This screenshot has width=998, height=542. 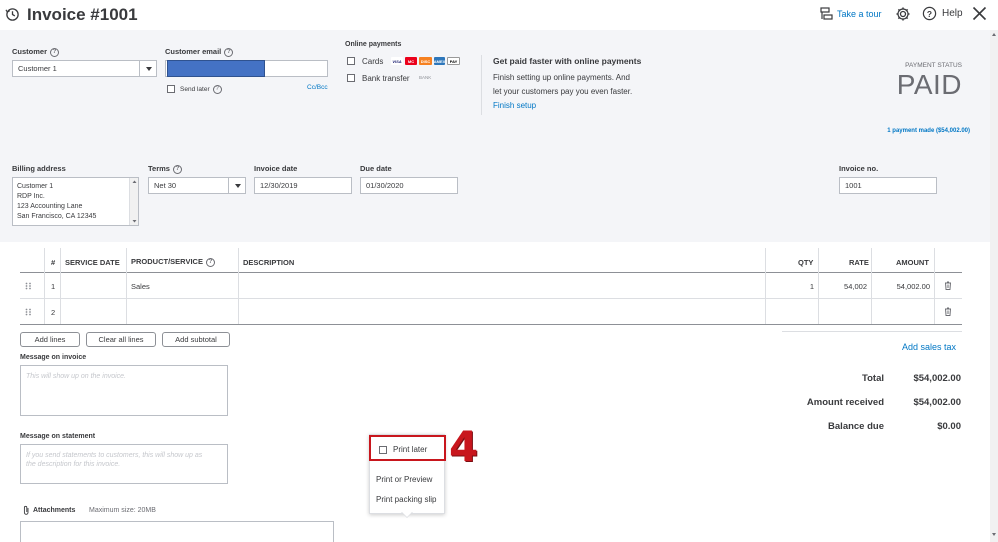 What do you see at coordinates (929, 84) in the screenshot?
I see `payment-status-value: PAID` at bounding box center [929, 84].